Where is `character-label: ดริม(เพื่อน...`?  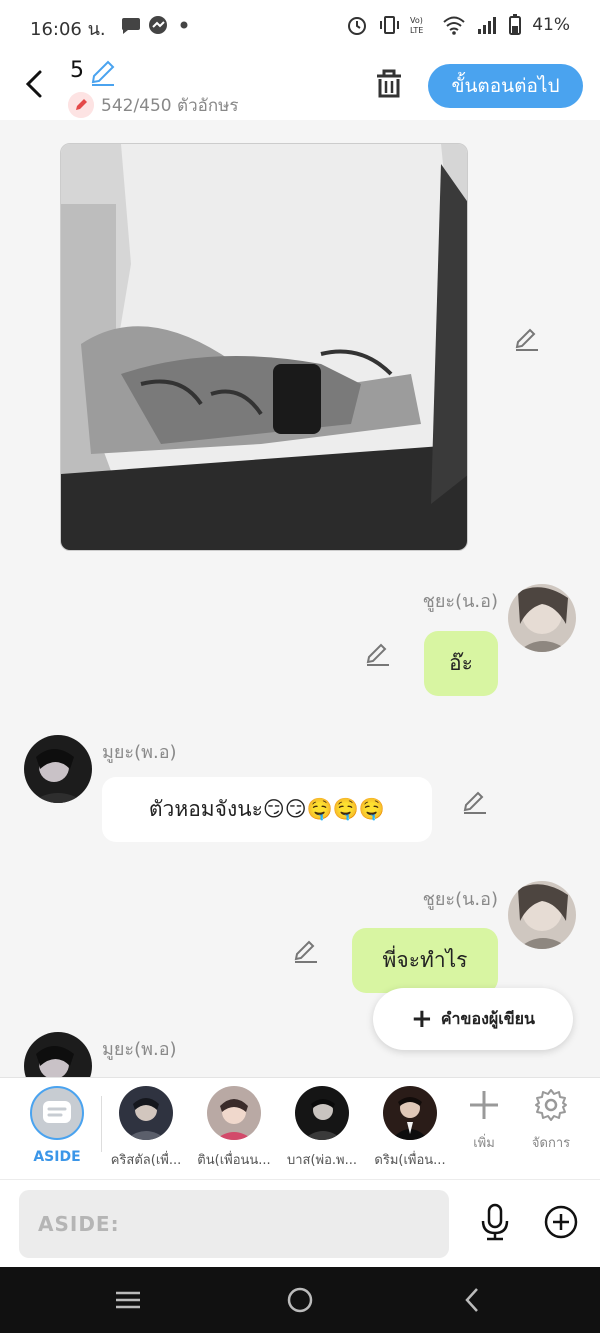
character-label: ดริม(เพื่อน... is located at coordinates (410, 1160).